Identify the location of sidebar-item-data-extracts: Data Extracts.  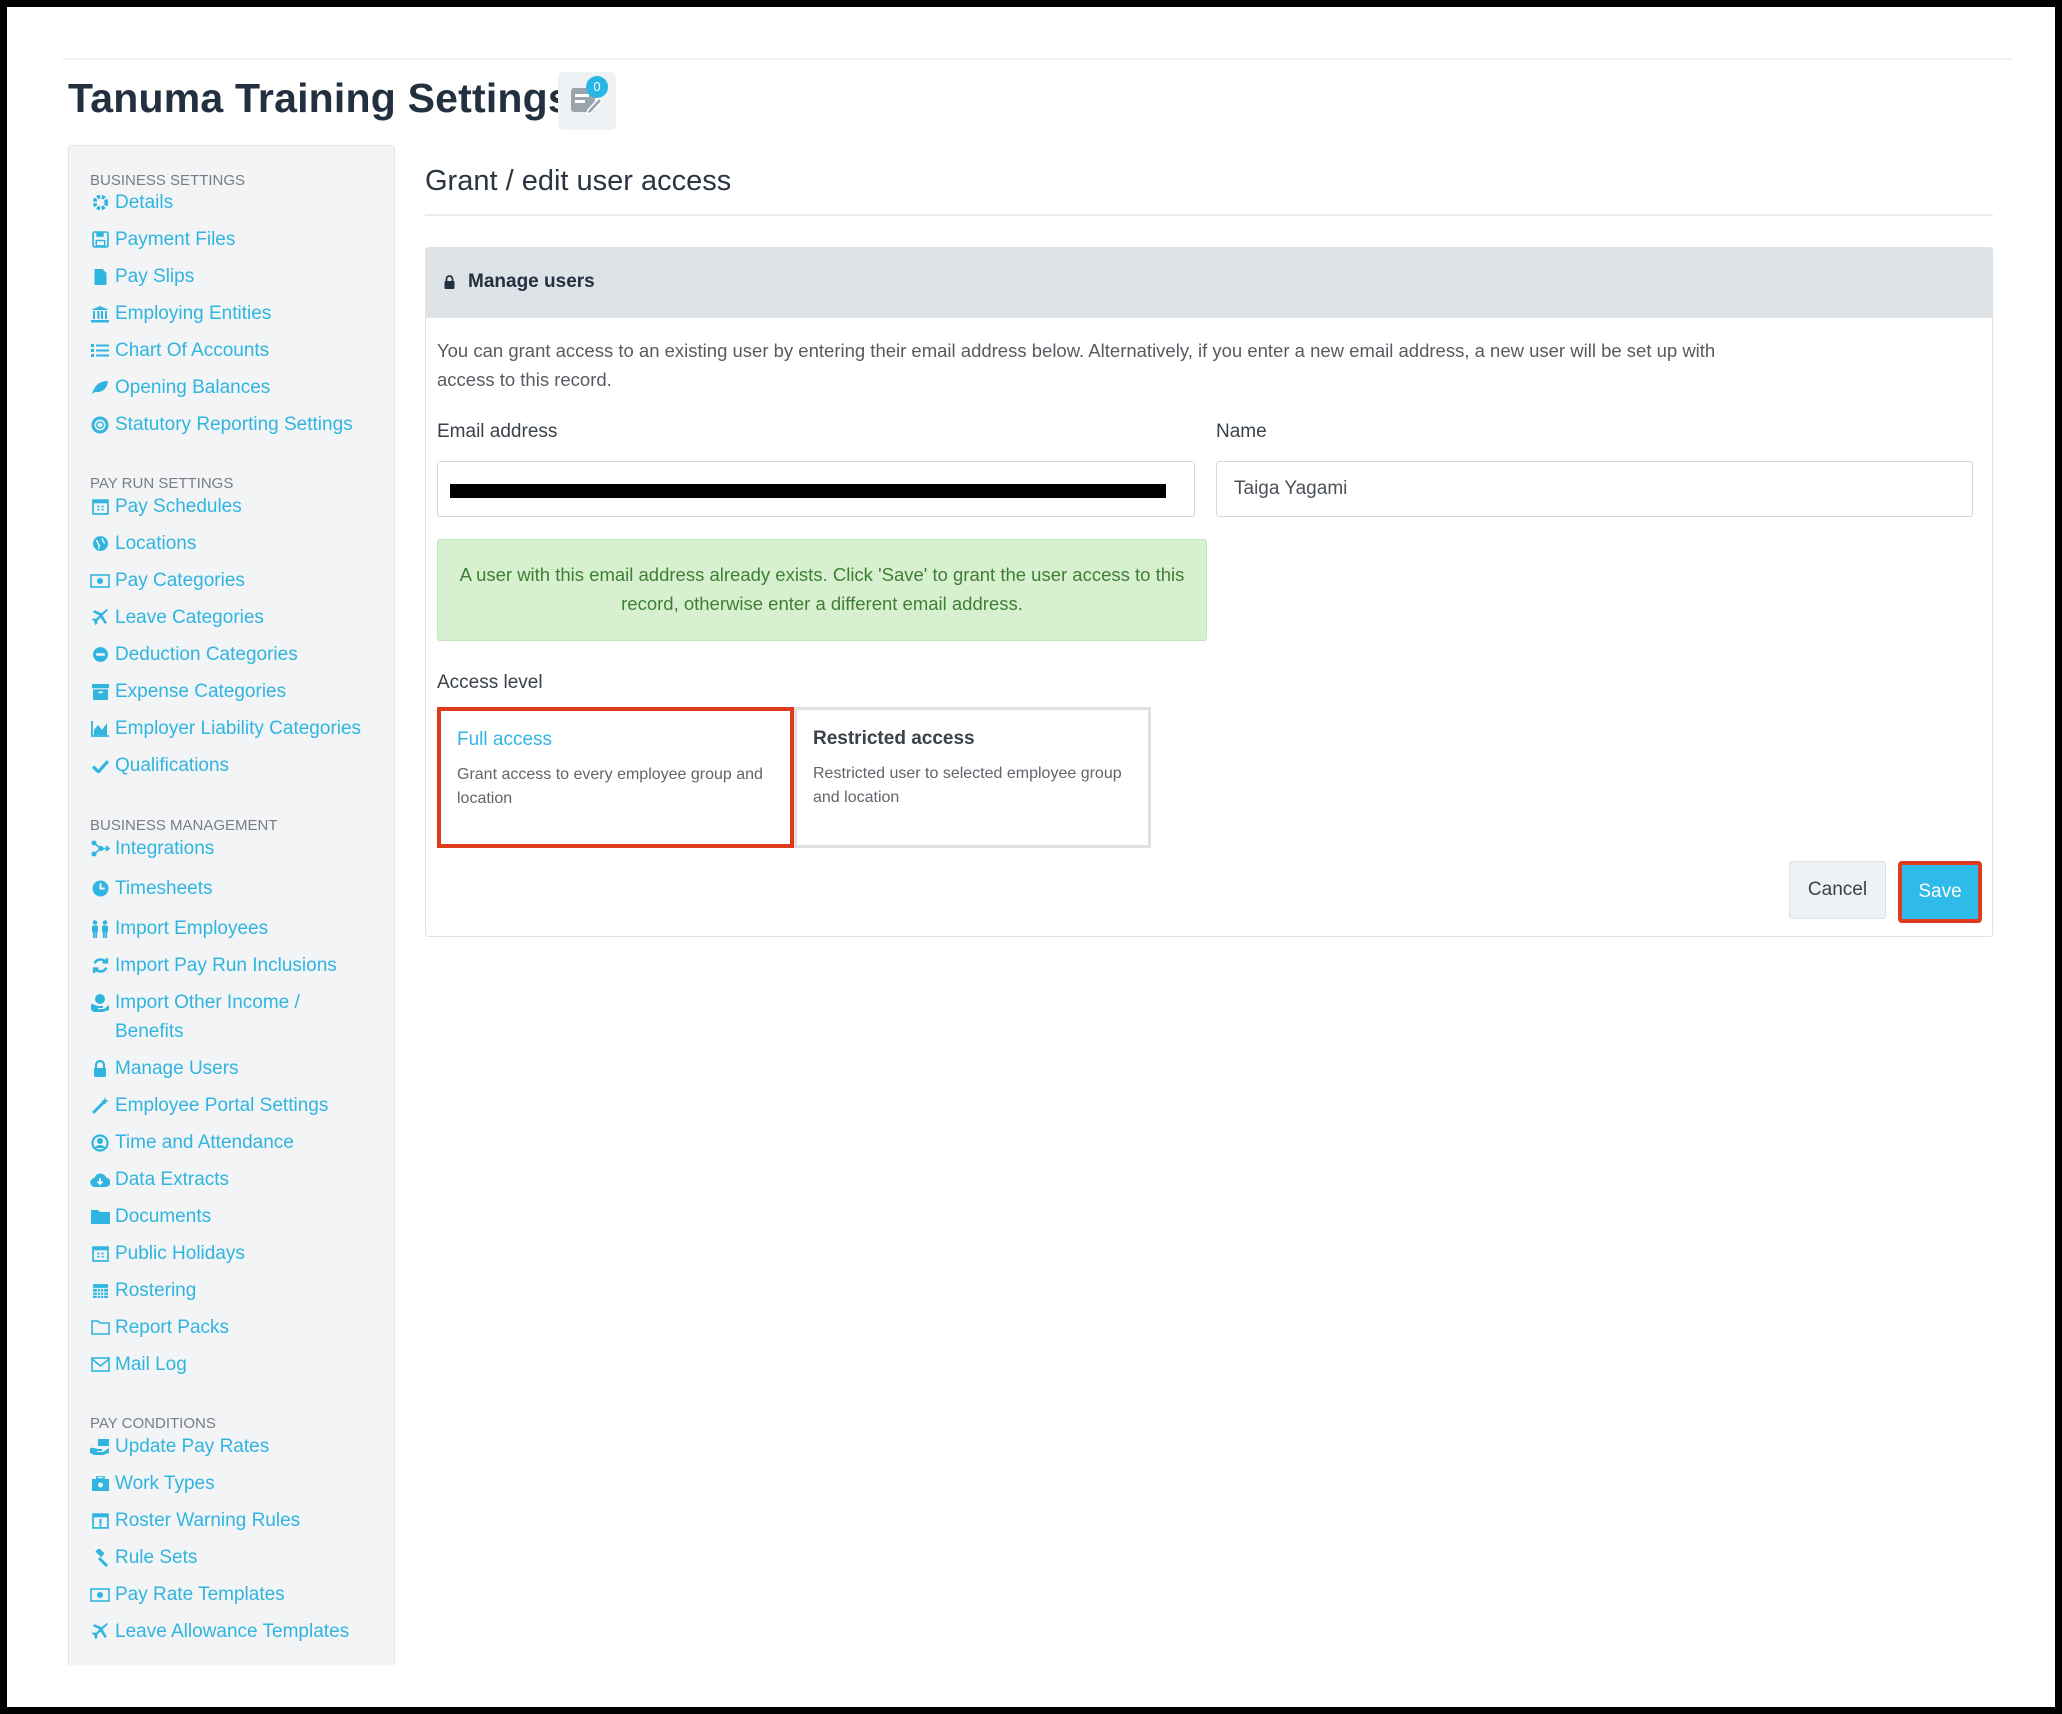
(240, 1179).